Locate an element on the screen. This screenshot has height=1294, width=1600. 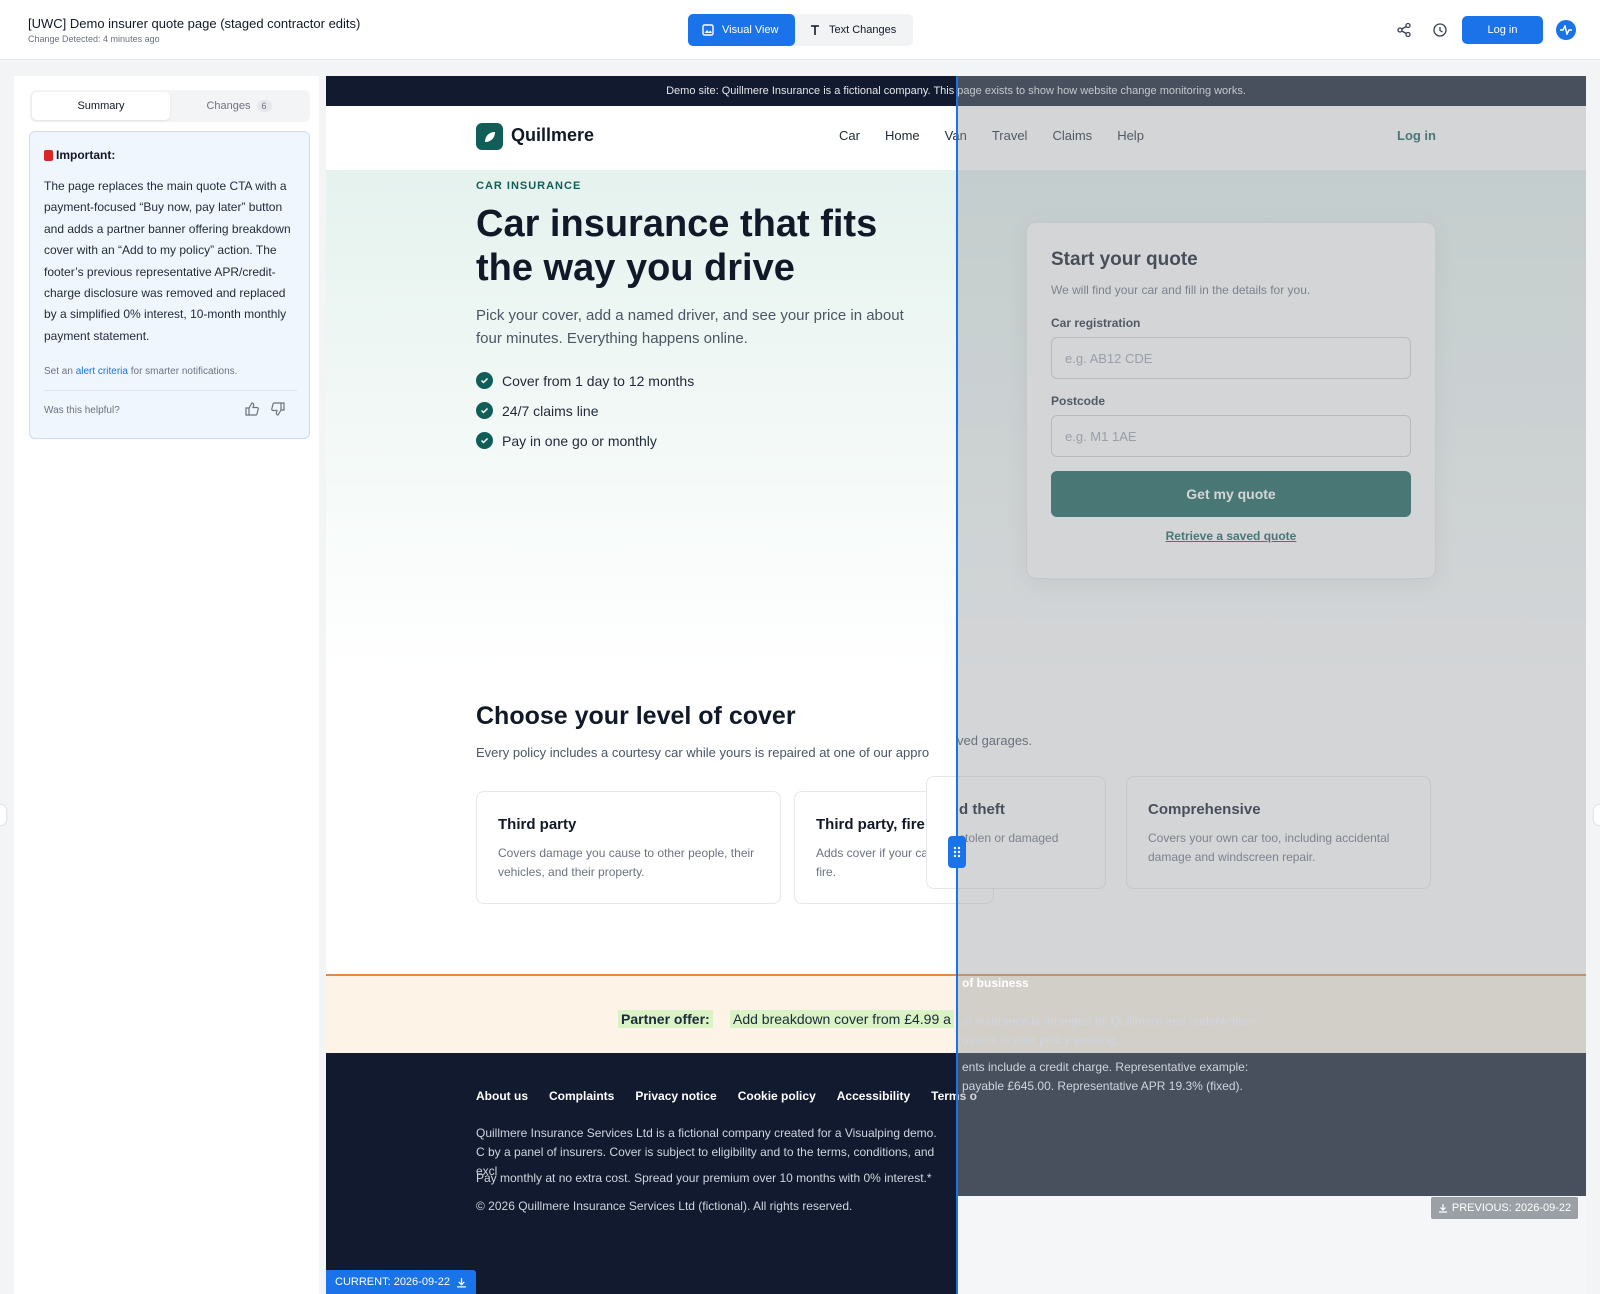
current-tag-label: CURRENT: 2026-09-22 is located at coordinates (392, 1282).